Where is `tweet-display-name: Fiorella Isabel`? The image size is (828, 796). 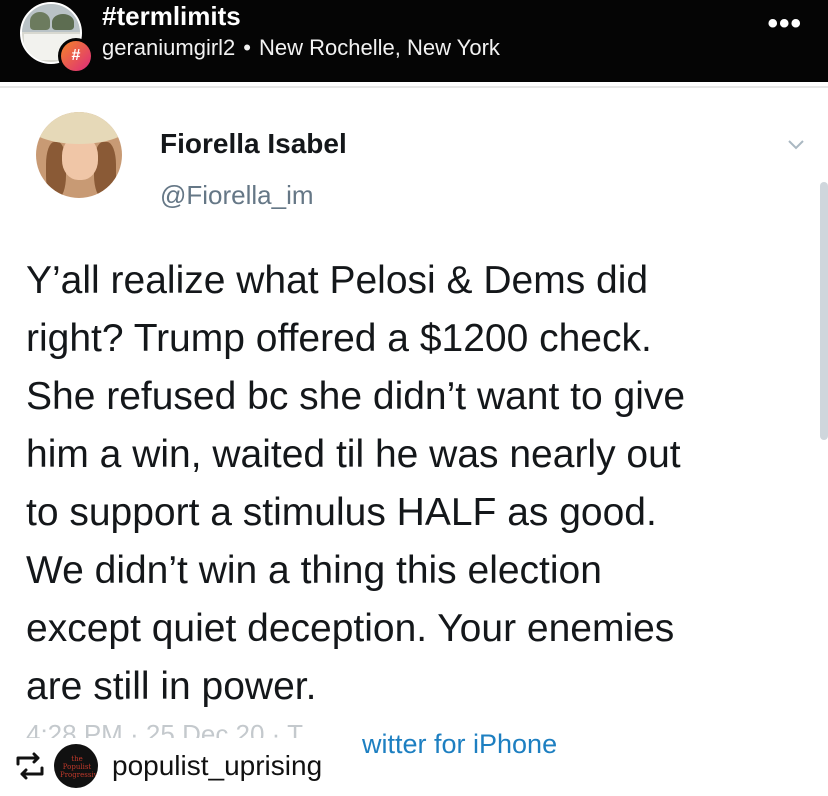
tweet-display-name: Fiorella Isabel is located at coordinates (253, 144).